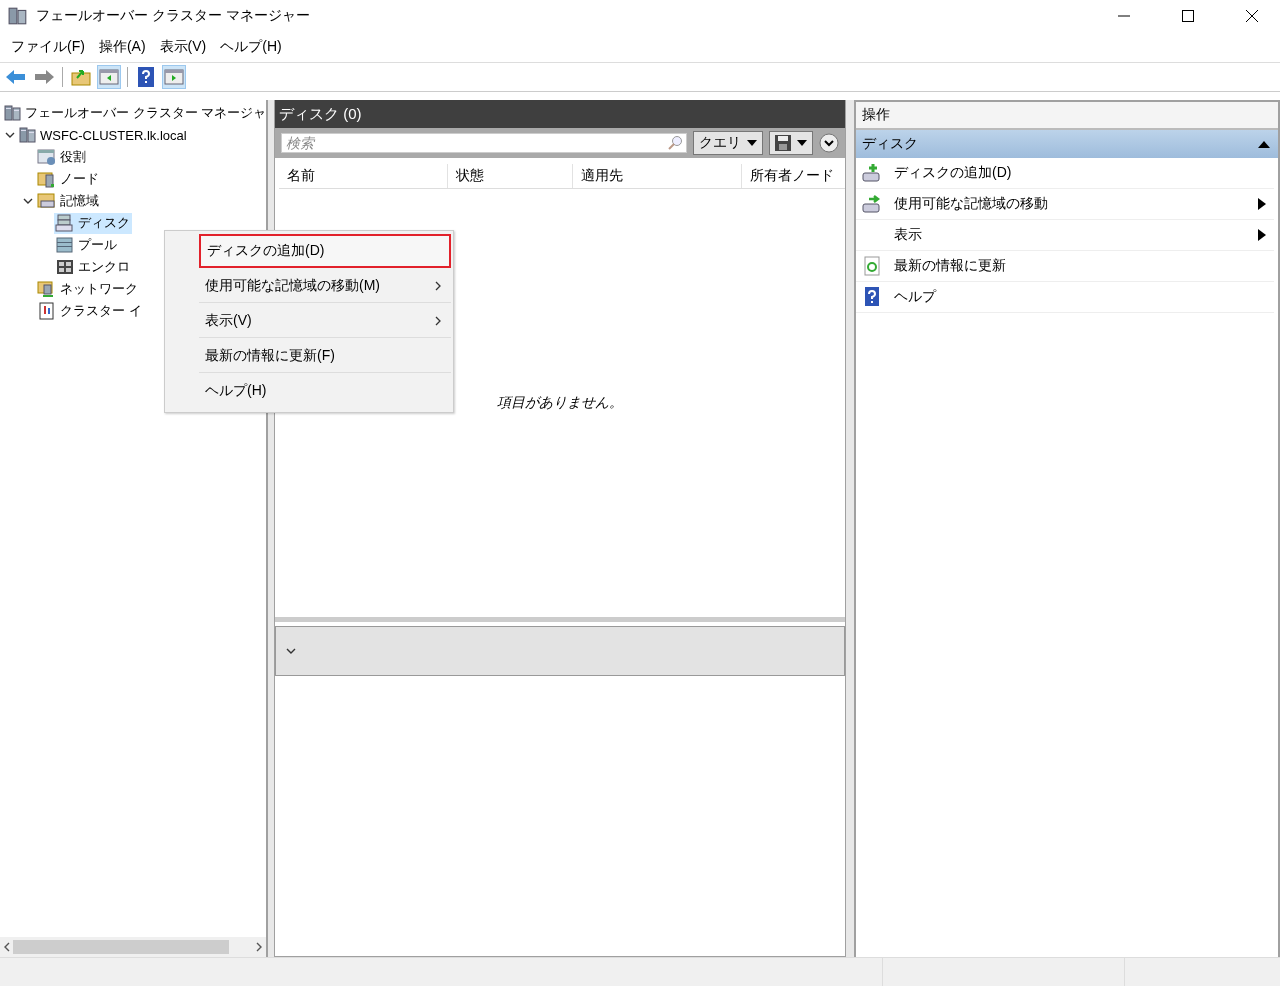 The width and height of the screenshot is (1280, 986). What do you see at coordinates (122, 47) in the screenshot?
I see `menu-item: 操作(A)` at bounding box center [122, 47].